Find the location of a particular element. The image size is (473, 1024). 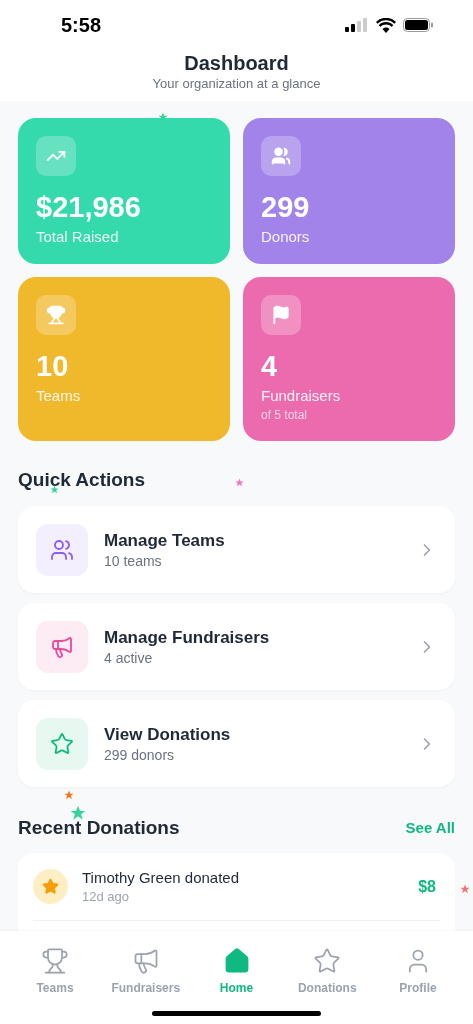

action-card: View Donations 299 donors is located at coordinates (236, 743).